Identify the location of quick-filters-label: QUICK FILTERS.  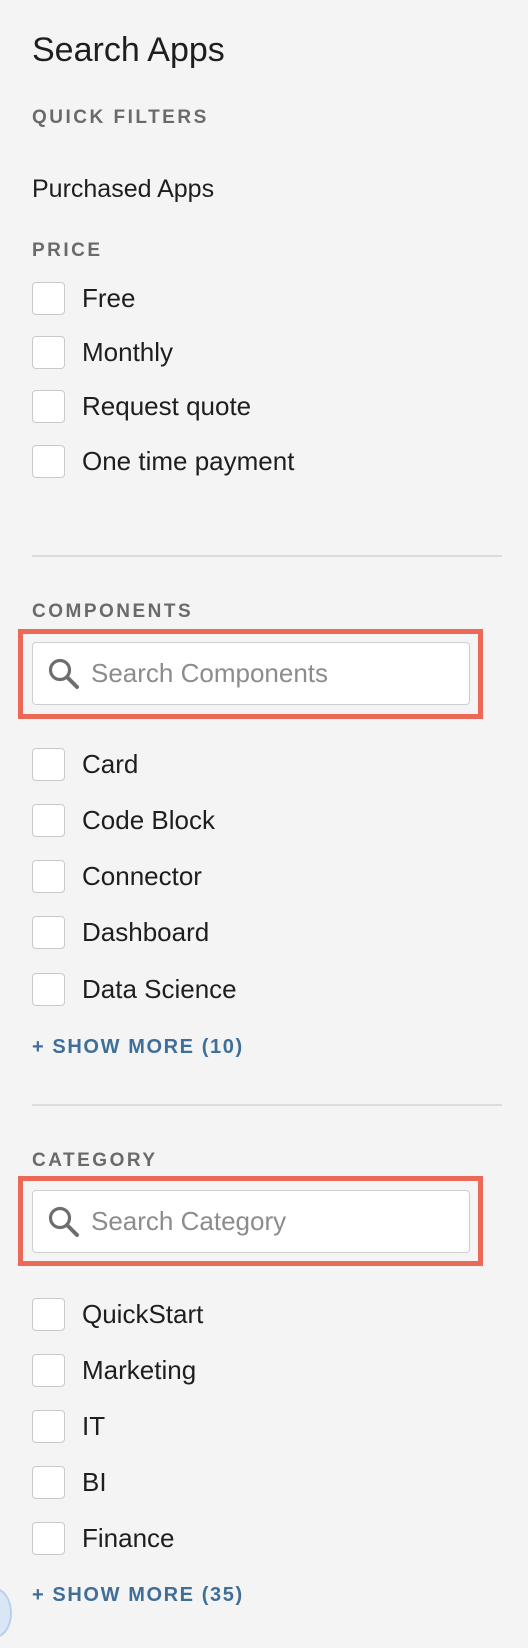
(120, 117).